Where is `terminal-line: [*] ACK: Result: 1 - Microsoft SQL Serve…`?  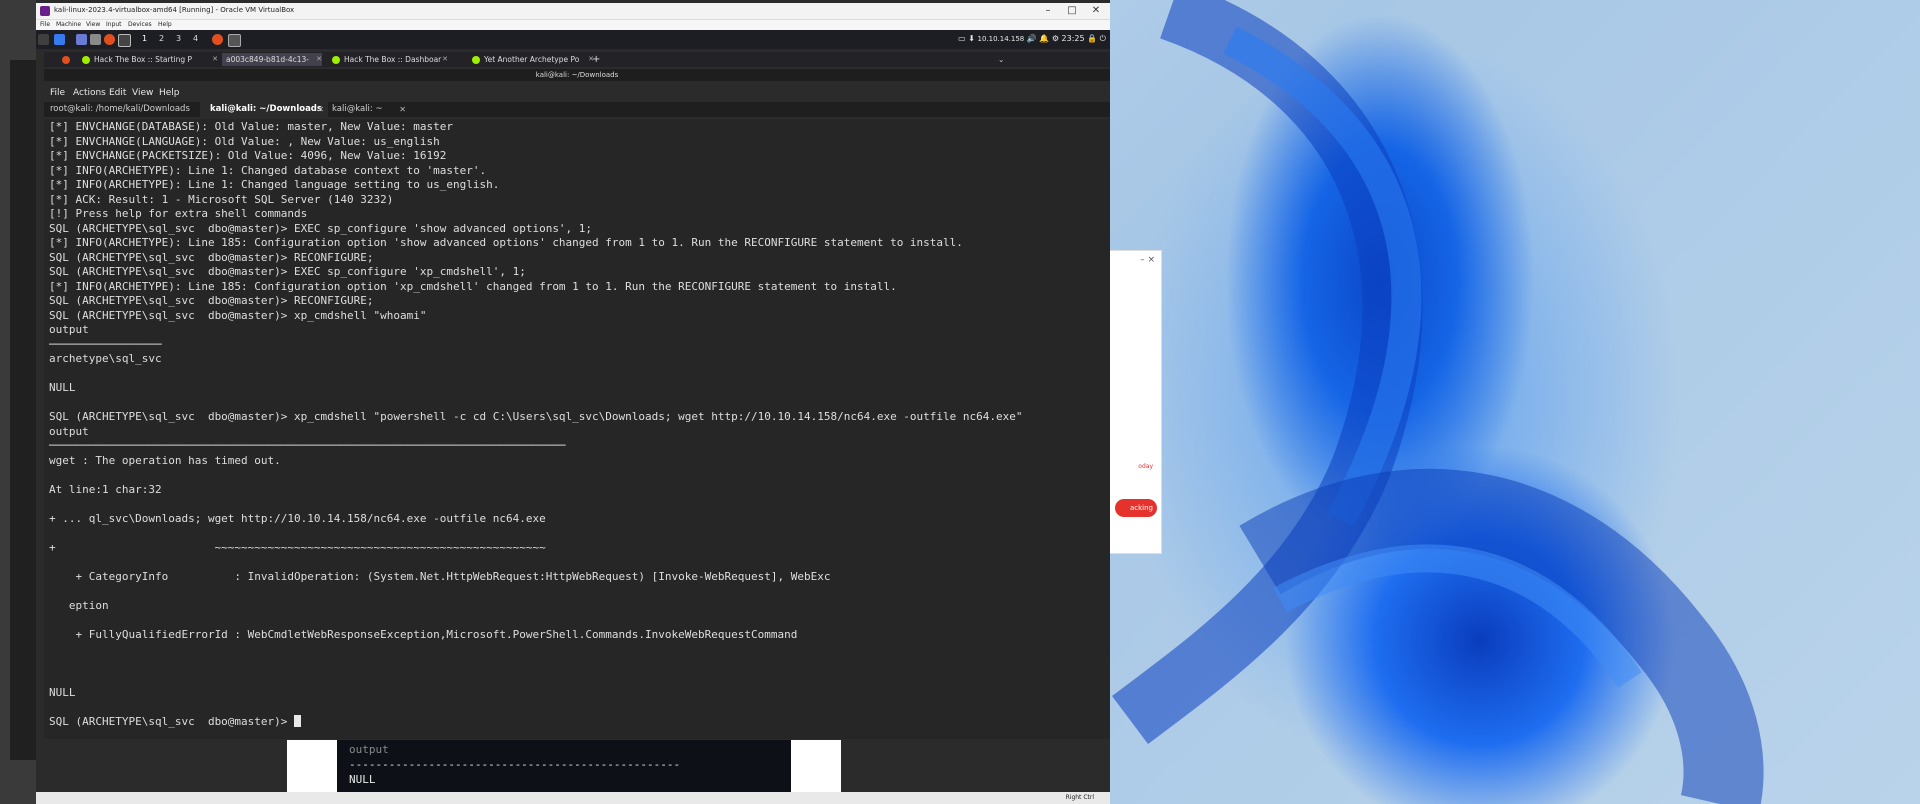 terminal-line: [*] ACK: Result: 1 - Microsoft SQL Serve… is located at coordinates (221, 199).